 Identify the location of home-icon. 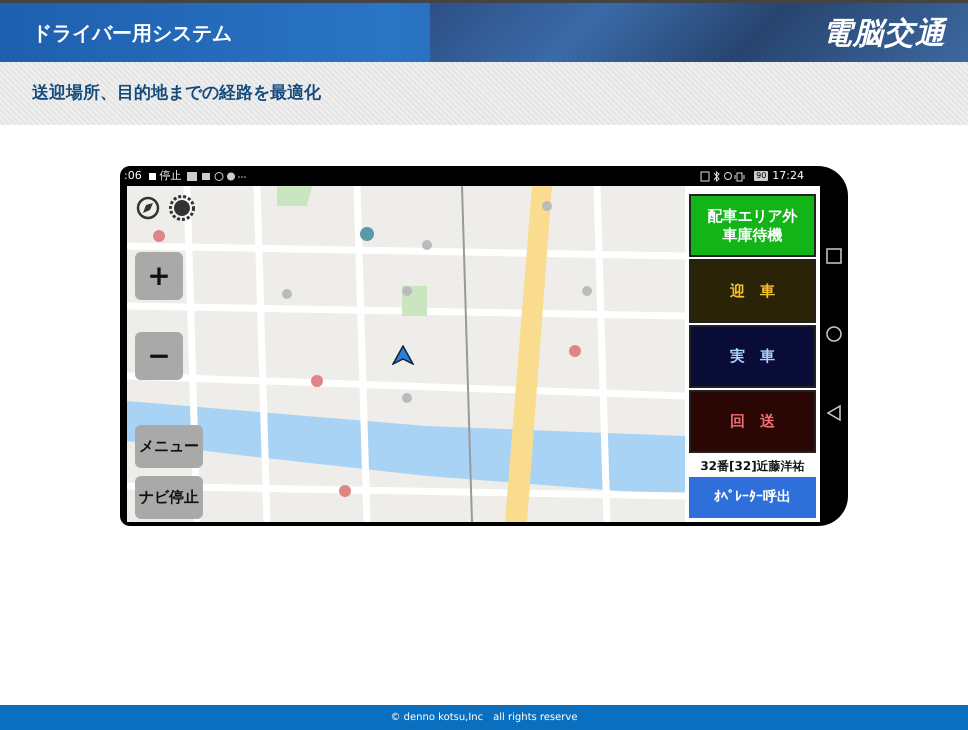
(834, 334).